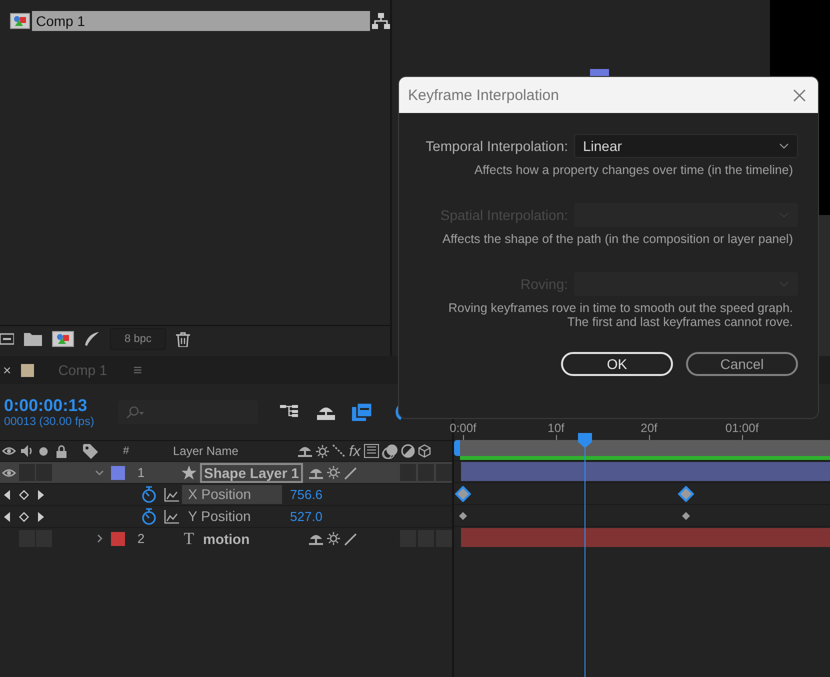 The height and width of the screenshot is (677, 830). Describe the element at coordinates (137, 370) in the screenshot. I see `panel-menu-button: ≡` at that location.